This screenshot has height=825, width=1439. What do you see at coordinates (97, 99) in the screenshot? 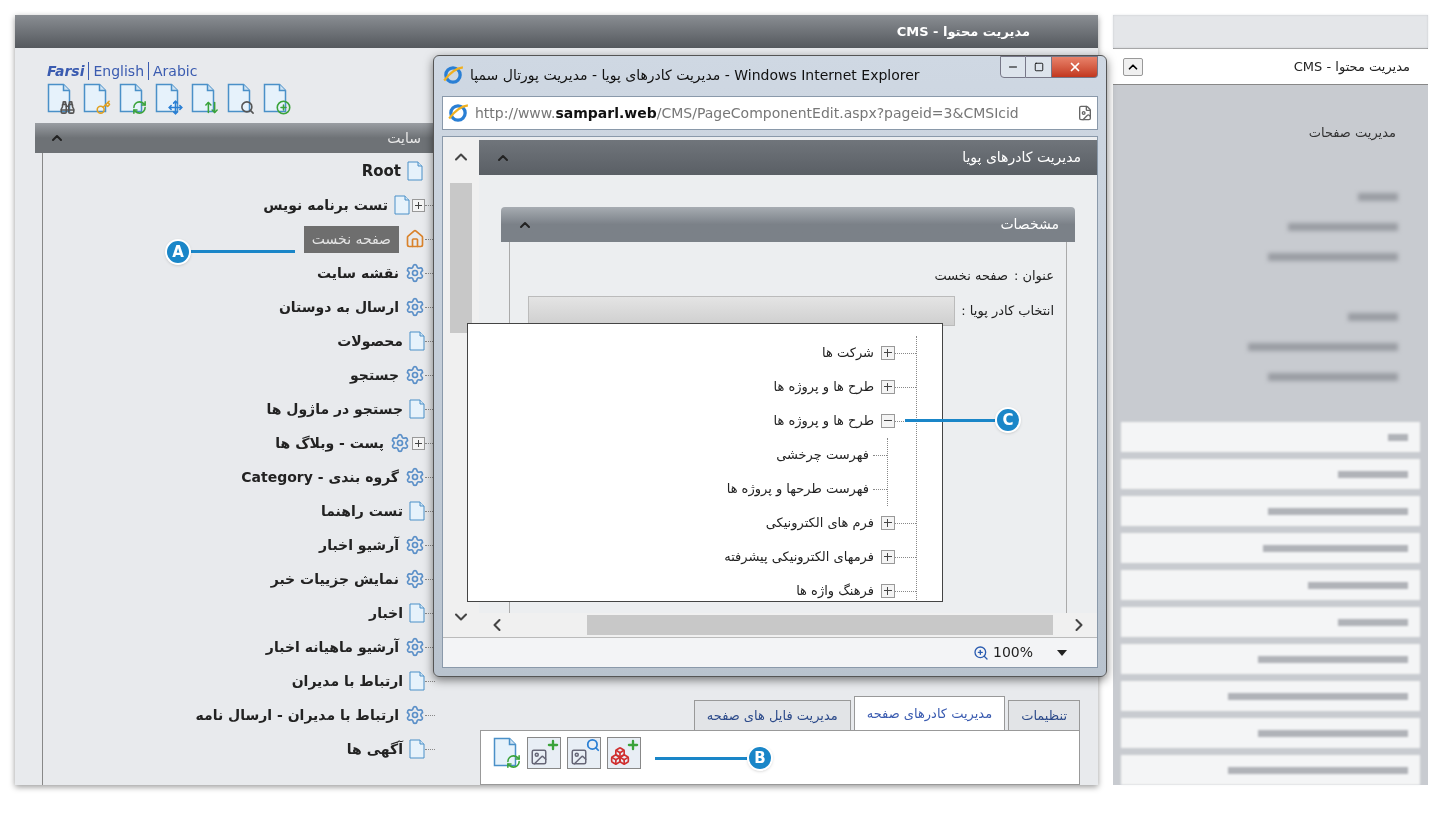
I see `key-page-icon` at bounding box center [97, 99].